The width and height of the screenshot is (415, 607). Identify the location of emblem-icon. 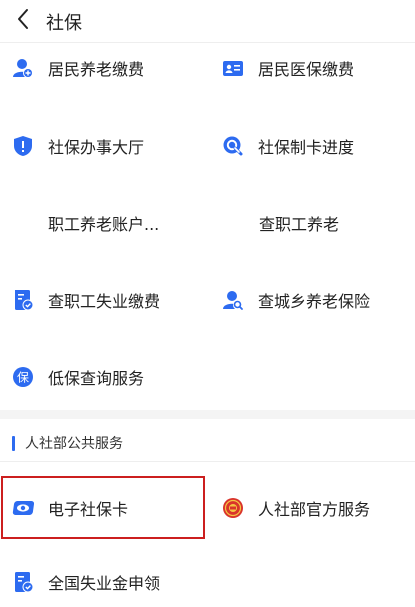
(233, 508).